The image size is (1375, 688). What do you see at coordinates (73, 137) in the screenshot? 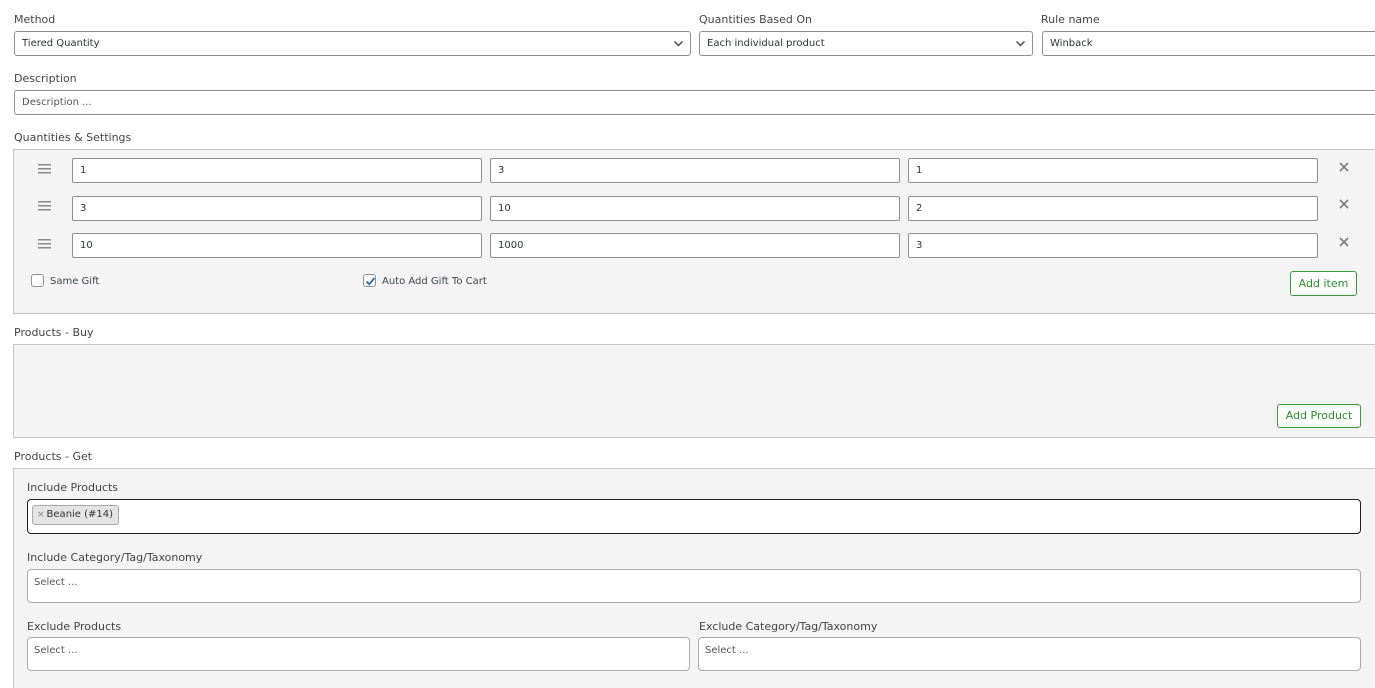
I see `quantities-settings-label: Quantities & Settings` at bounding box center [73, 137].